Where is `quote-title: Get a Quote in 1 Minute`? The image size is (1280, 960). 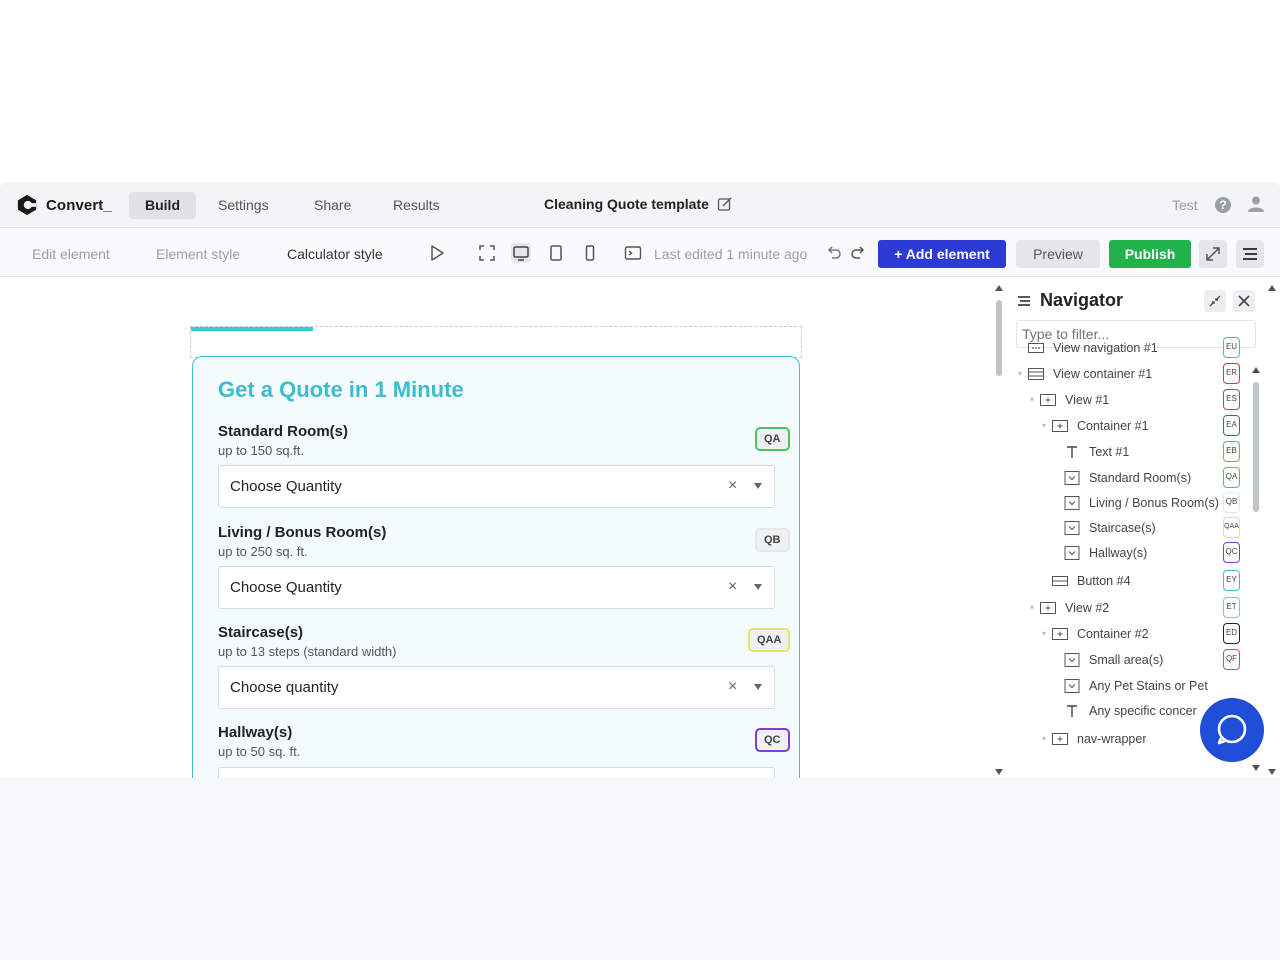
quote-title: Get a Quote in 1 Minute is located at coordinates (341, 390).